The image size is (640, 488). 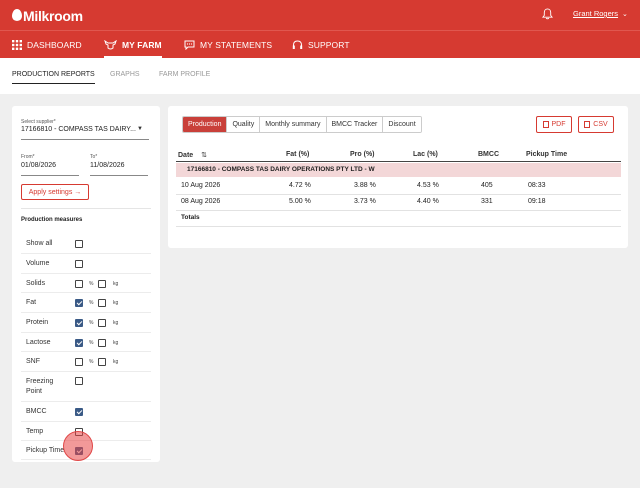 What do you see at coordinates (79, 284) in the screenshot?
I see `solids-percent-checkbox` at bounding box center [79, 284].